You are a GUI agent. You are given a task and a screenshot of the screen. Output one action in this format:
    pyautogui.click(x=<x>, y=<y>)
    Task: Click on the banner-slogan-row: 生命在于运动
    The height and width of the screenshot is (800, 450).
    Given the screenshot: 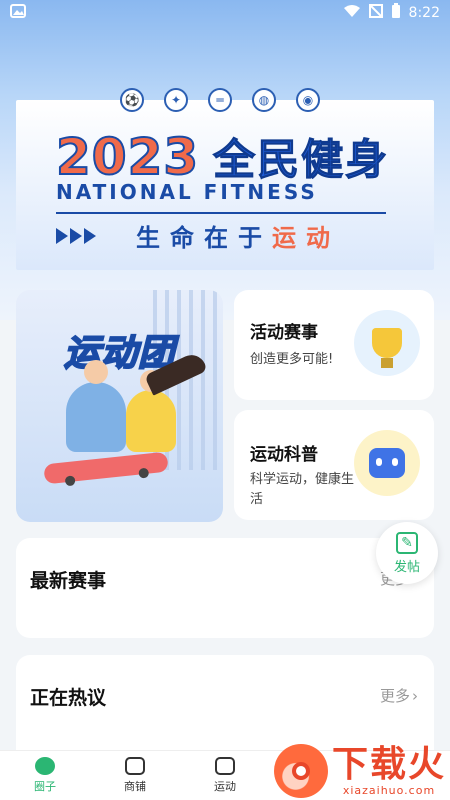 What is the action you would take?
    pyautogui.click(x=221, y=235)
    